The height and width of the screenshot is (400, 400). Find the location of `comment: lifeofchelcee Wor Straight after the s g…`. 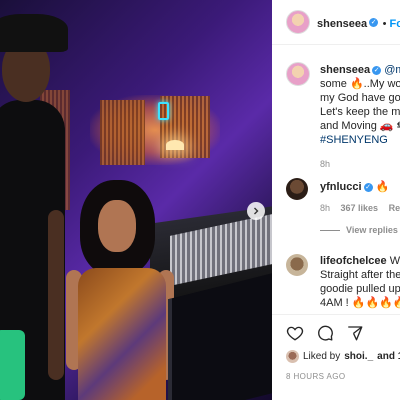

comment: lifeofchelcee Wor Straight after the s g… is located at coordinates (360, 282).